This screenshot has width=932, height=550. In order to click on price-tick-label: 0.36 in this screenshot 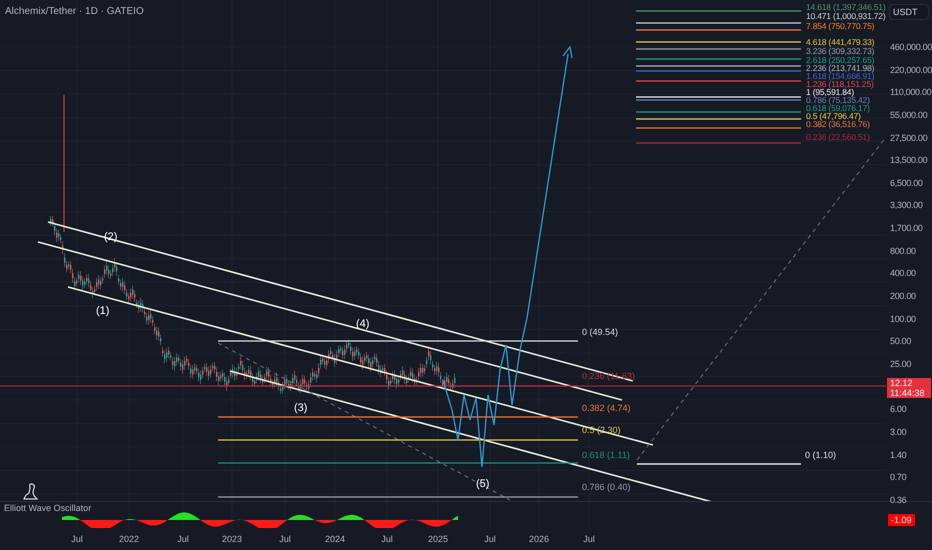, I will do `click(899, 500)`.